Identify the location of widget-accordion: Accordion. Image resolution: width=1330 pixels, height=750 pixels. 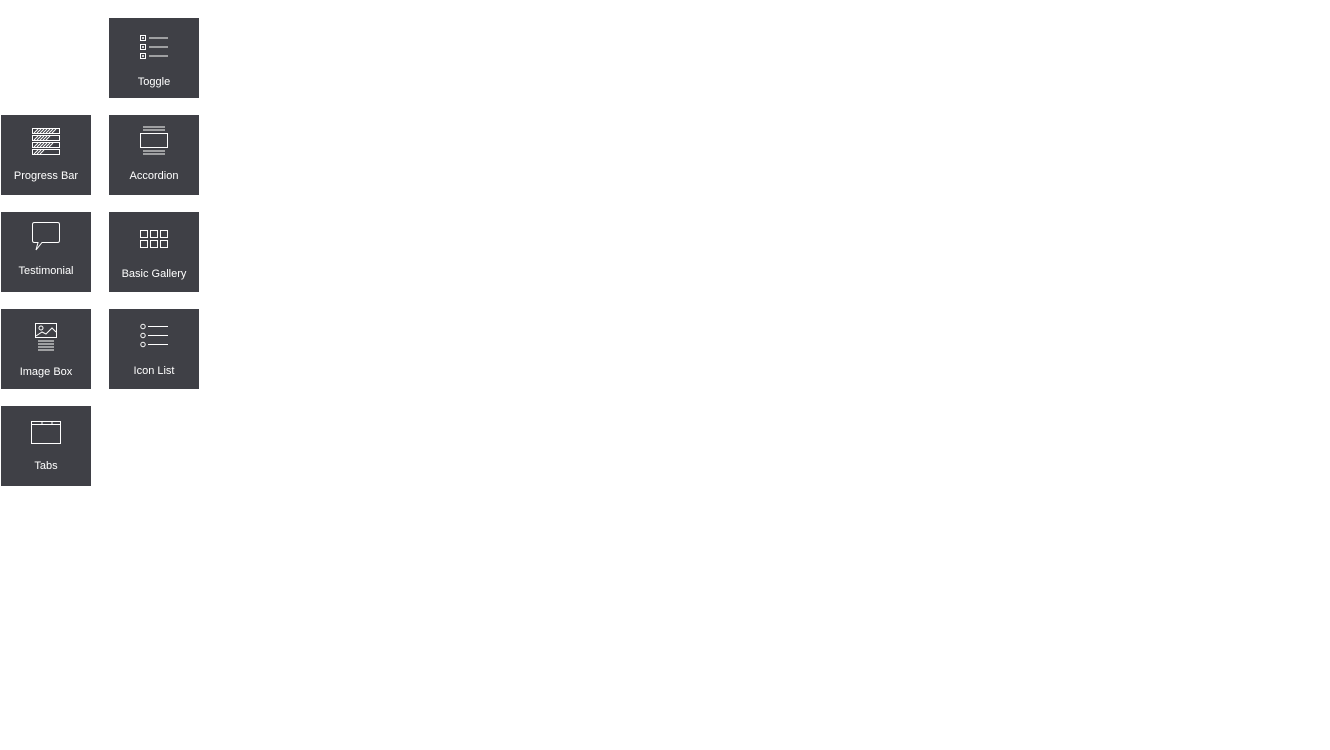
(154, 155).